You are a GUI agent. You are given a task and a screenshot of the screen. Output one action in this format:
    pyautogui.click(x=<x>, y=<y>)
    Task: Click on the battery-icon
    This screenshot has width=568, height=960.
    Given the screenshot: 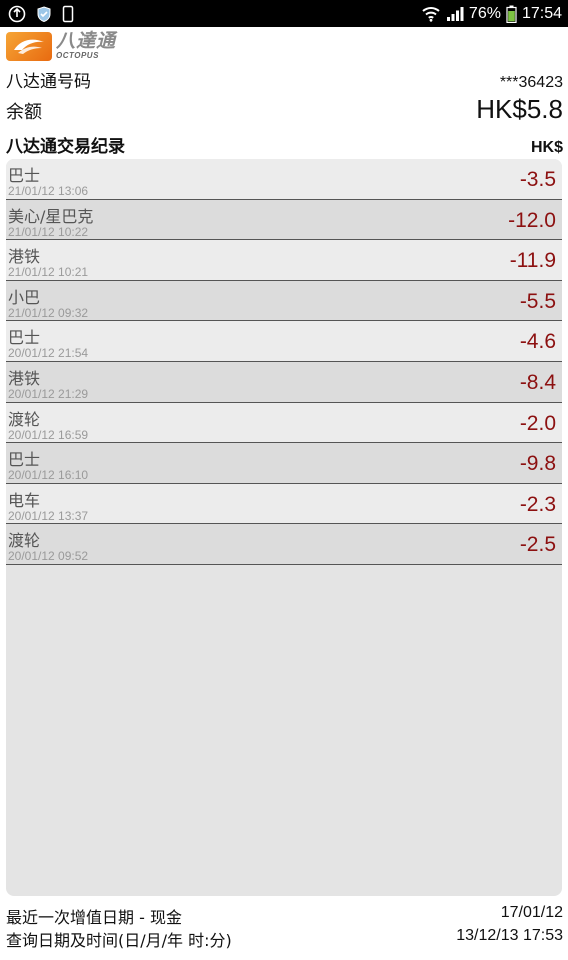 What is the action you would take?
    pyautogui.click(x=511, y=14)
    